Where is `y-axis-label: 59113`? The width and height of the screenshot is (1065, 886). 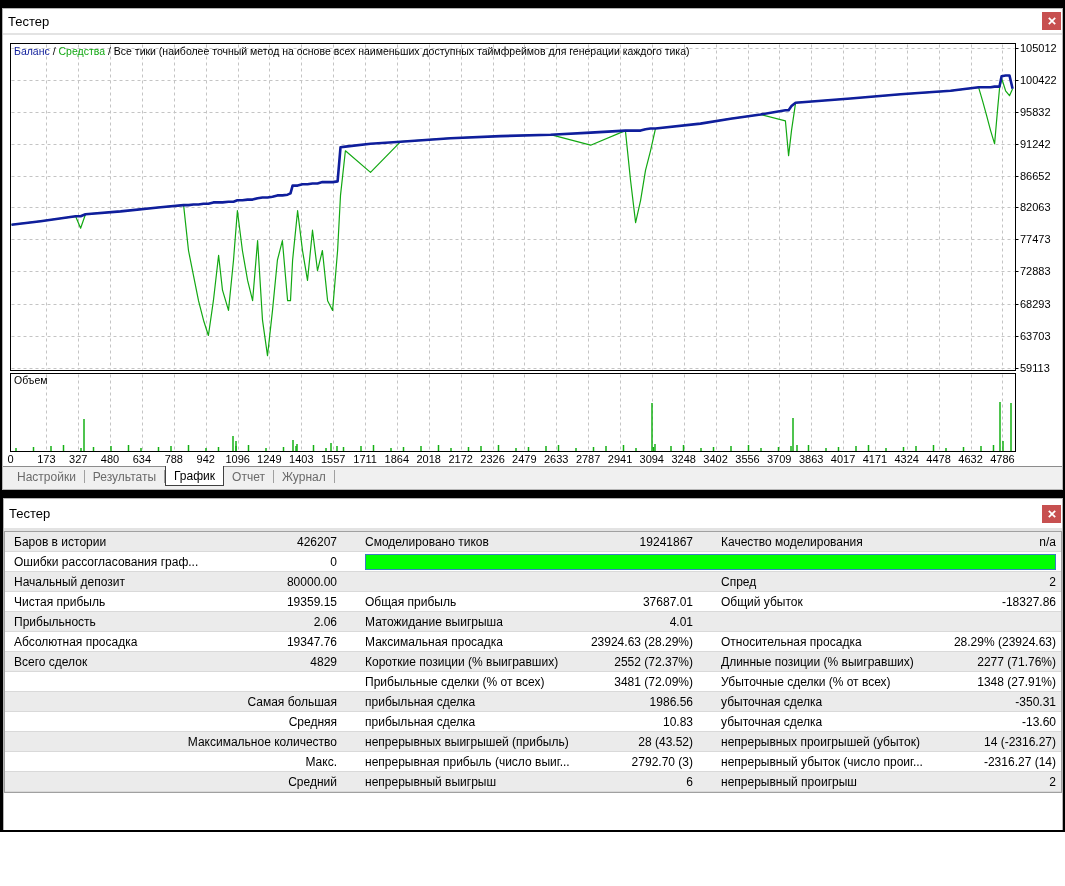 y-axis-label: 59113 is located at coordinates (1035, 368).